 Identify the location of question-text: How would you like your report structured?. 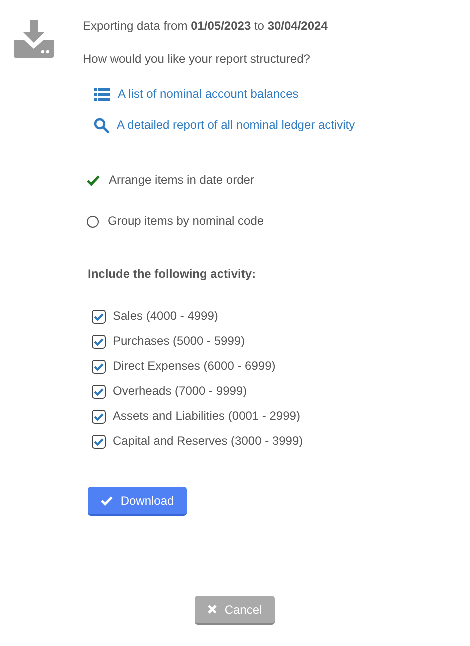
(197, 59).